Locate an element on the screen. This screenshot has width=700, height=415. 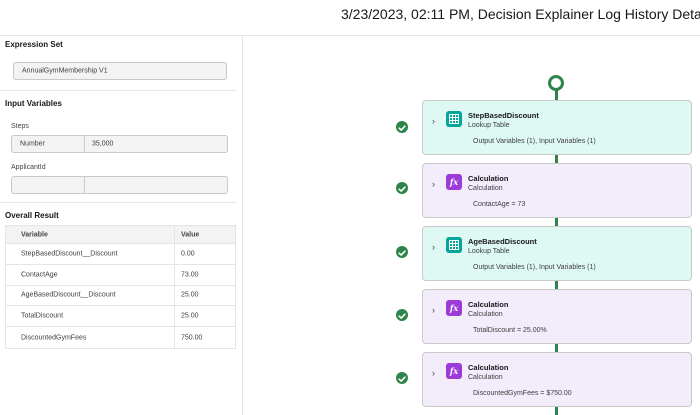
table-row: TotalDiscount 25.00 is located at coordinates (120, 317).